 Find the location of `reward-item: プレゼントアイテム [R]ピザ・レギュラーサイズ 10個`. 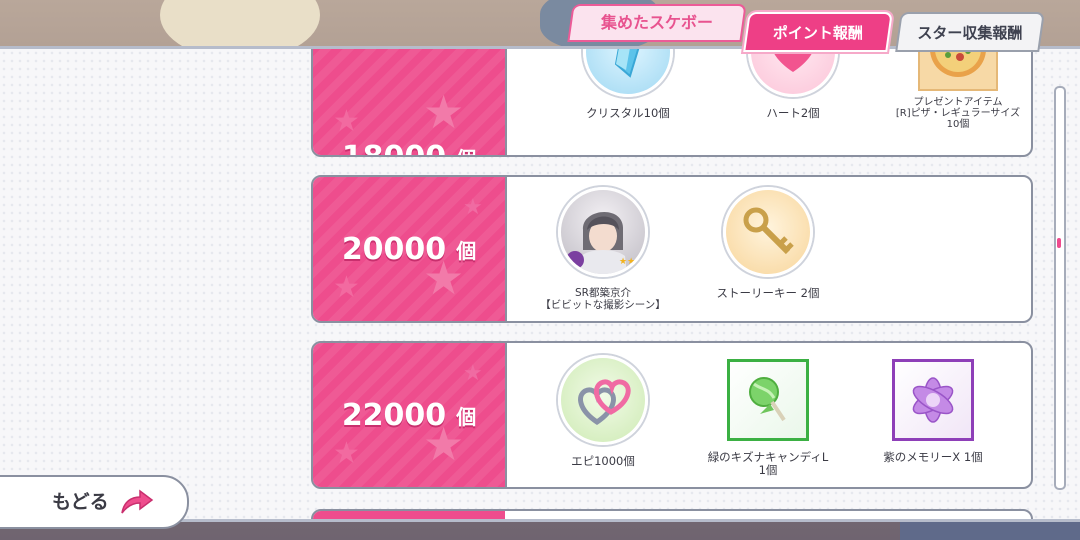

reward-item: プレゼントアイテム [R]ピザ・レギュラーサイズ 10個 is located at coordinates (952, 89).